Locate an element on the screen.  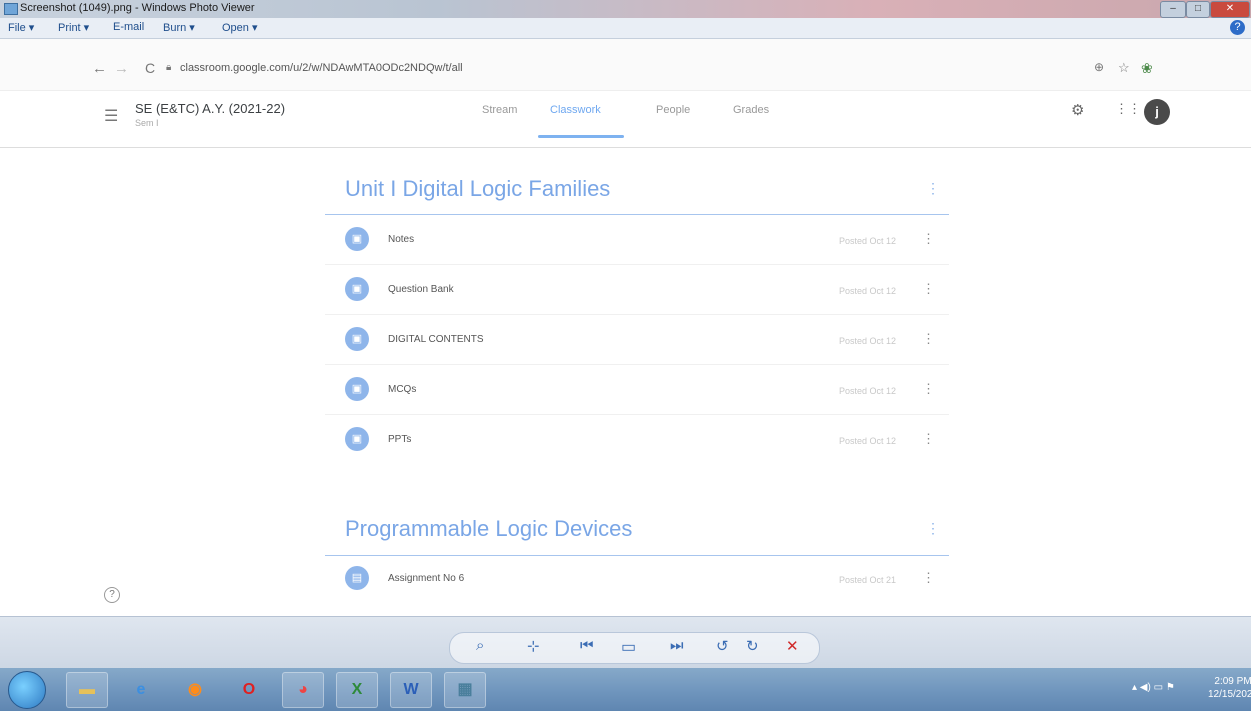
settings-gear-icon: ⚙ is located at coordinates (1077, 110).